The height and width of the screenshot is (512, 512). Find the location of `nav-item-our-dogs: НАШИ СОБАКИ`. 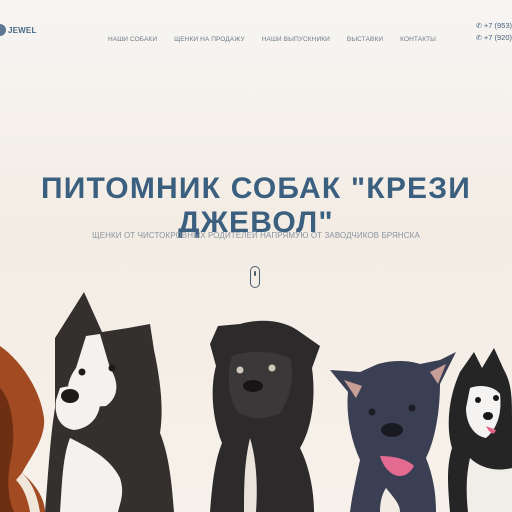

nav-item-our-dogs: НАШИ СОБАКИ is located at coordinates (132, 39).